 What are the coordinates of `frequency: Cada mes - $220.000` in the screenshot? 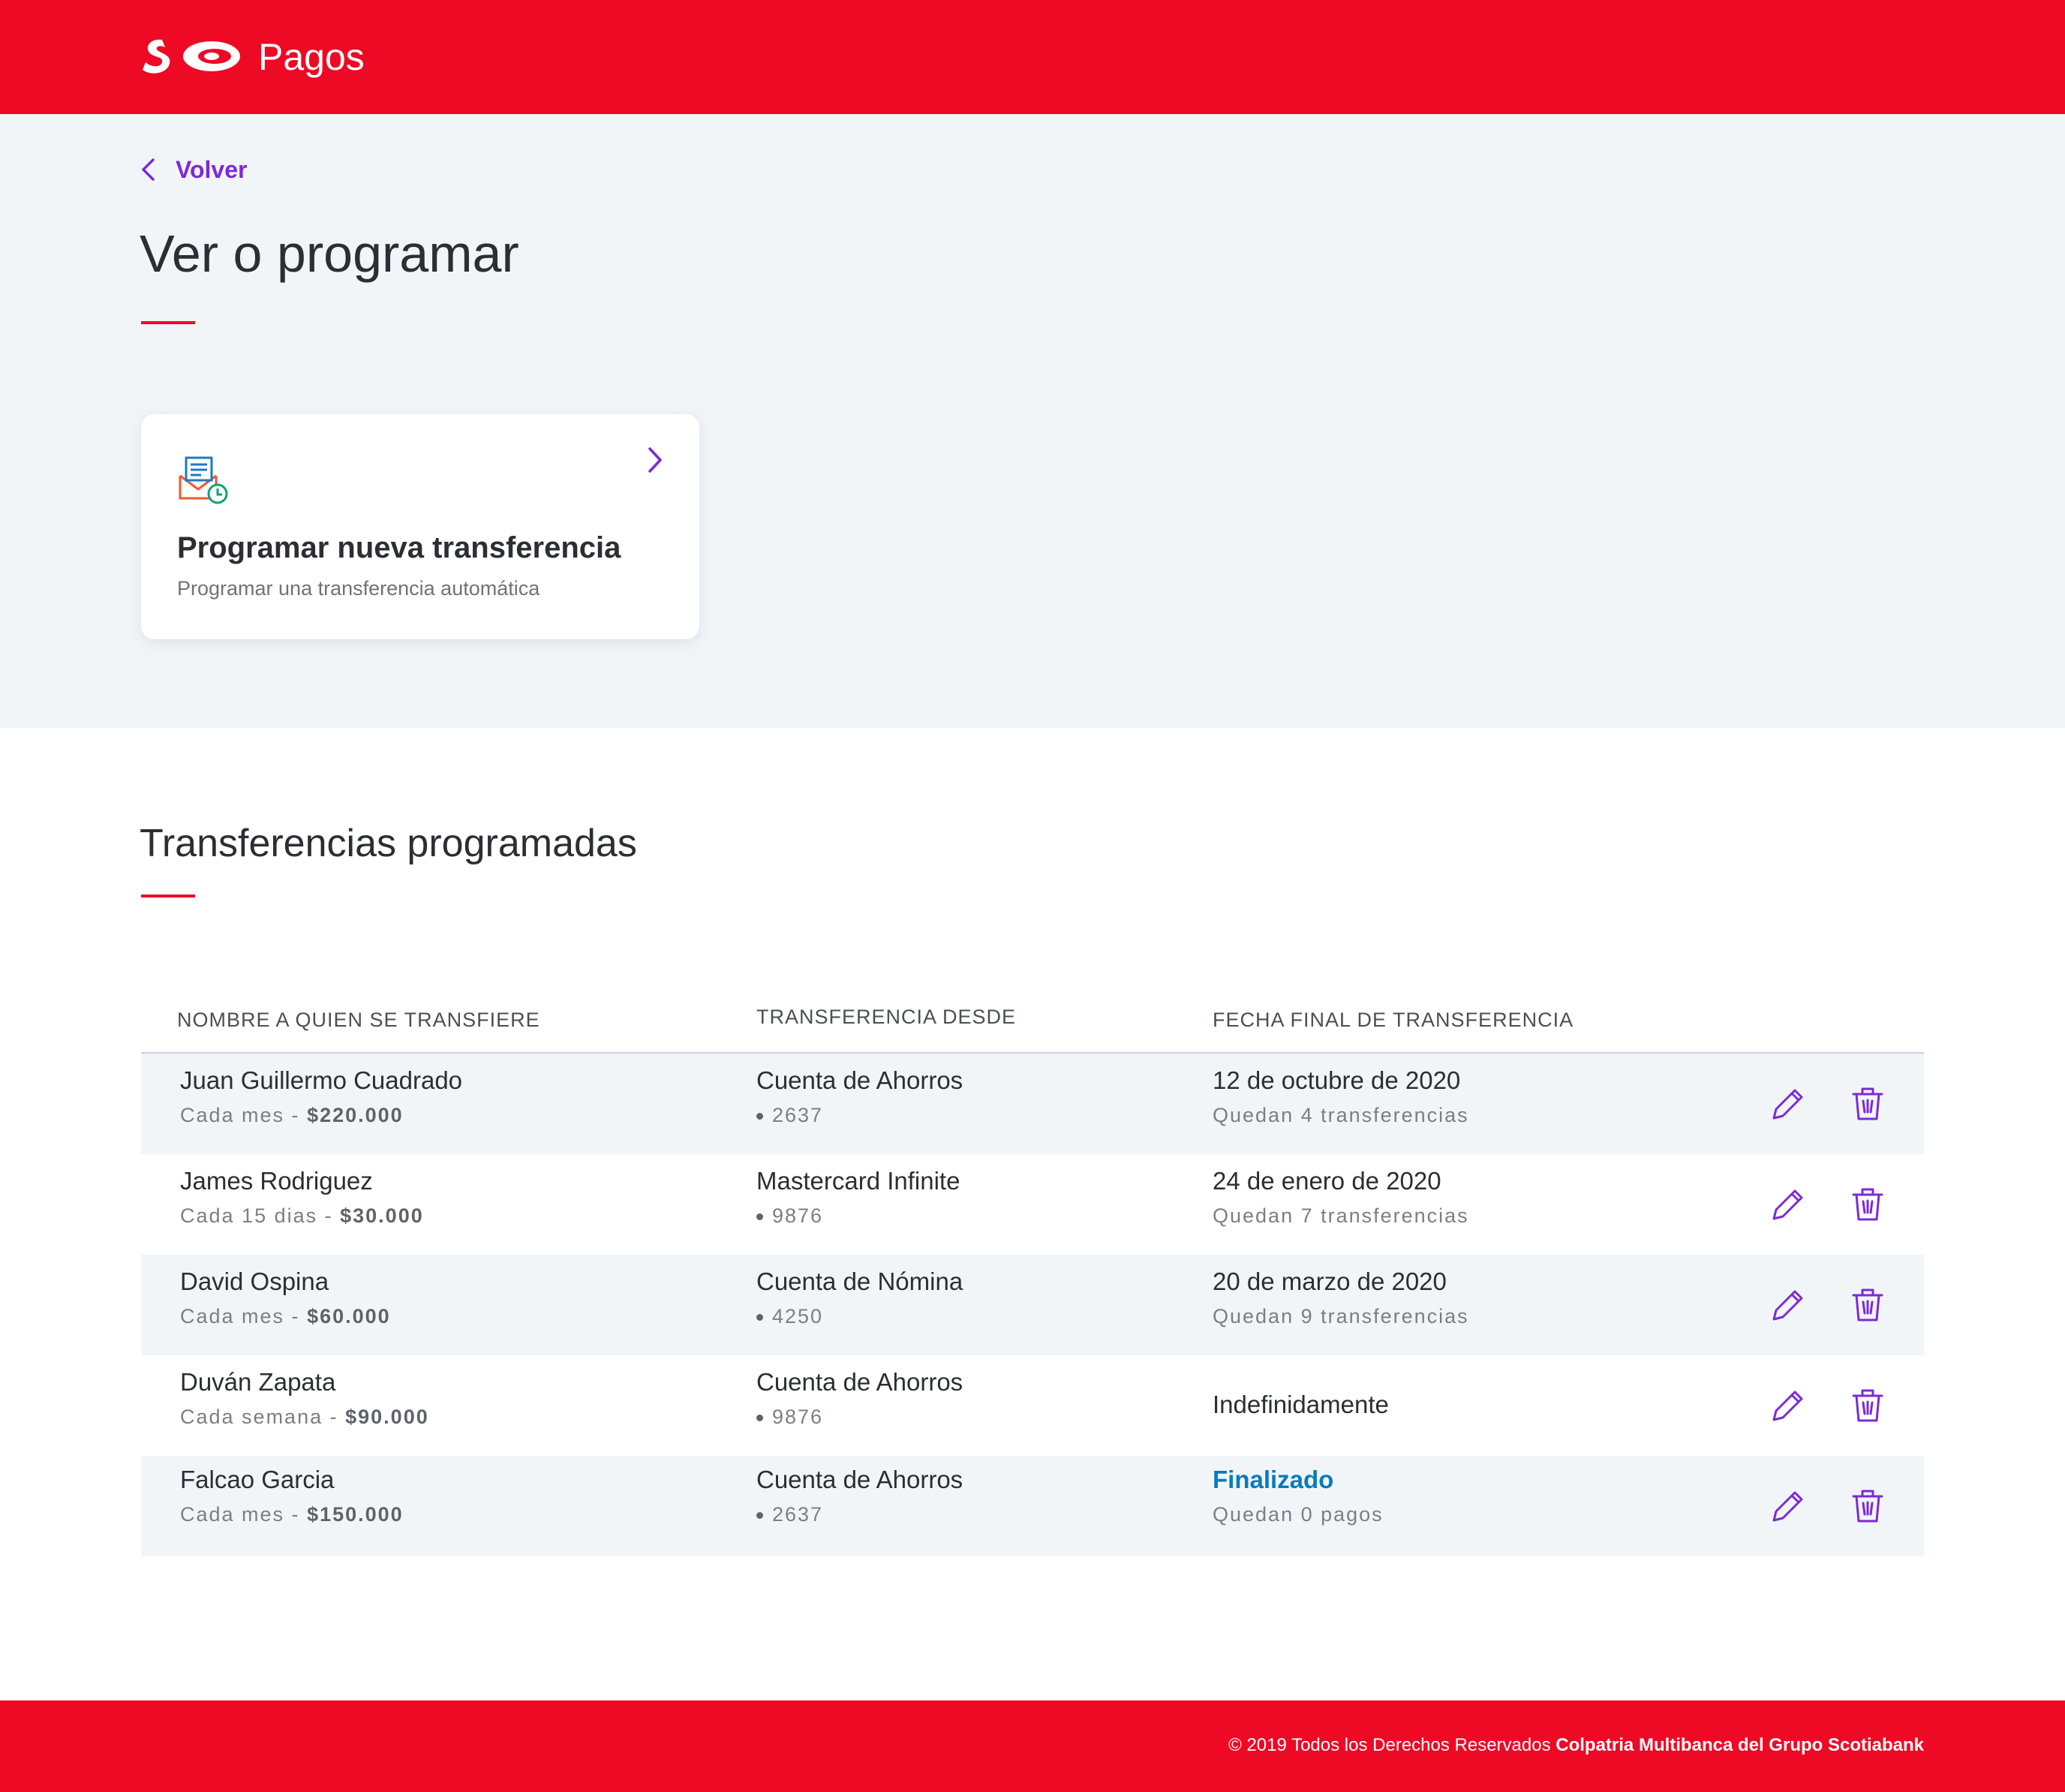 It's located at (292, 1115).